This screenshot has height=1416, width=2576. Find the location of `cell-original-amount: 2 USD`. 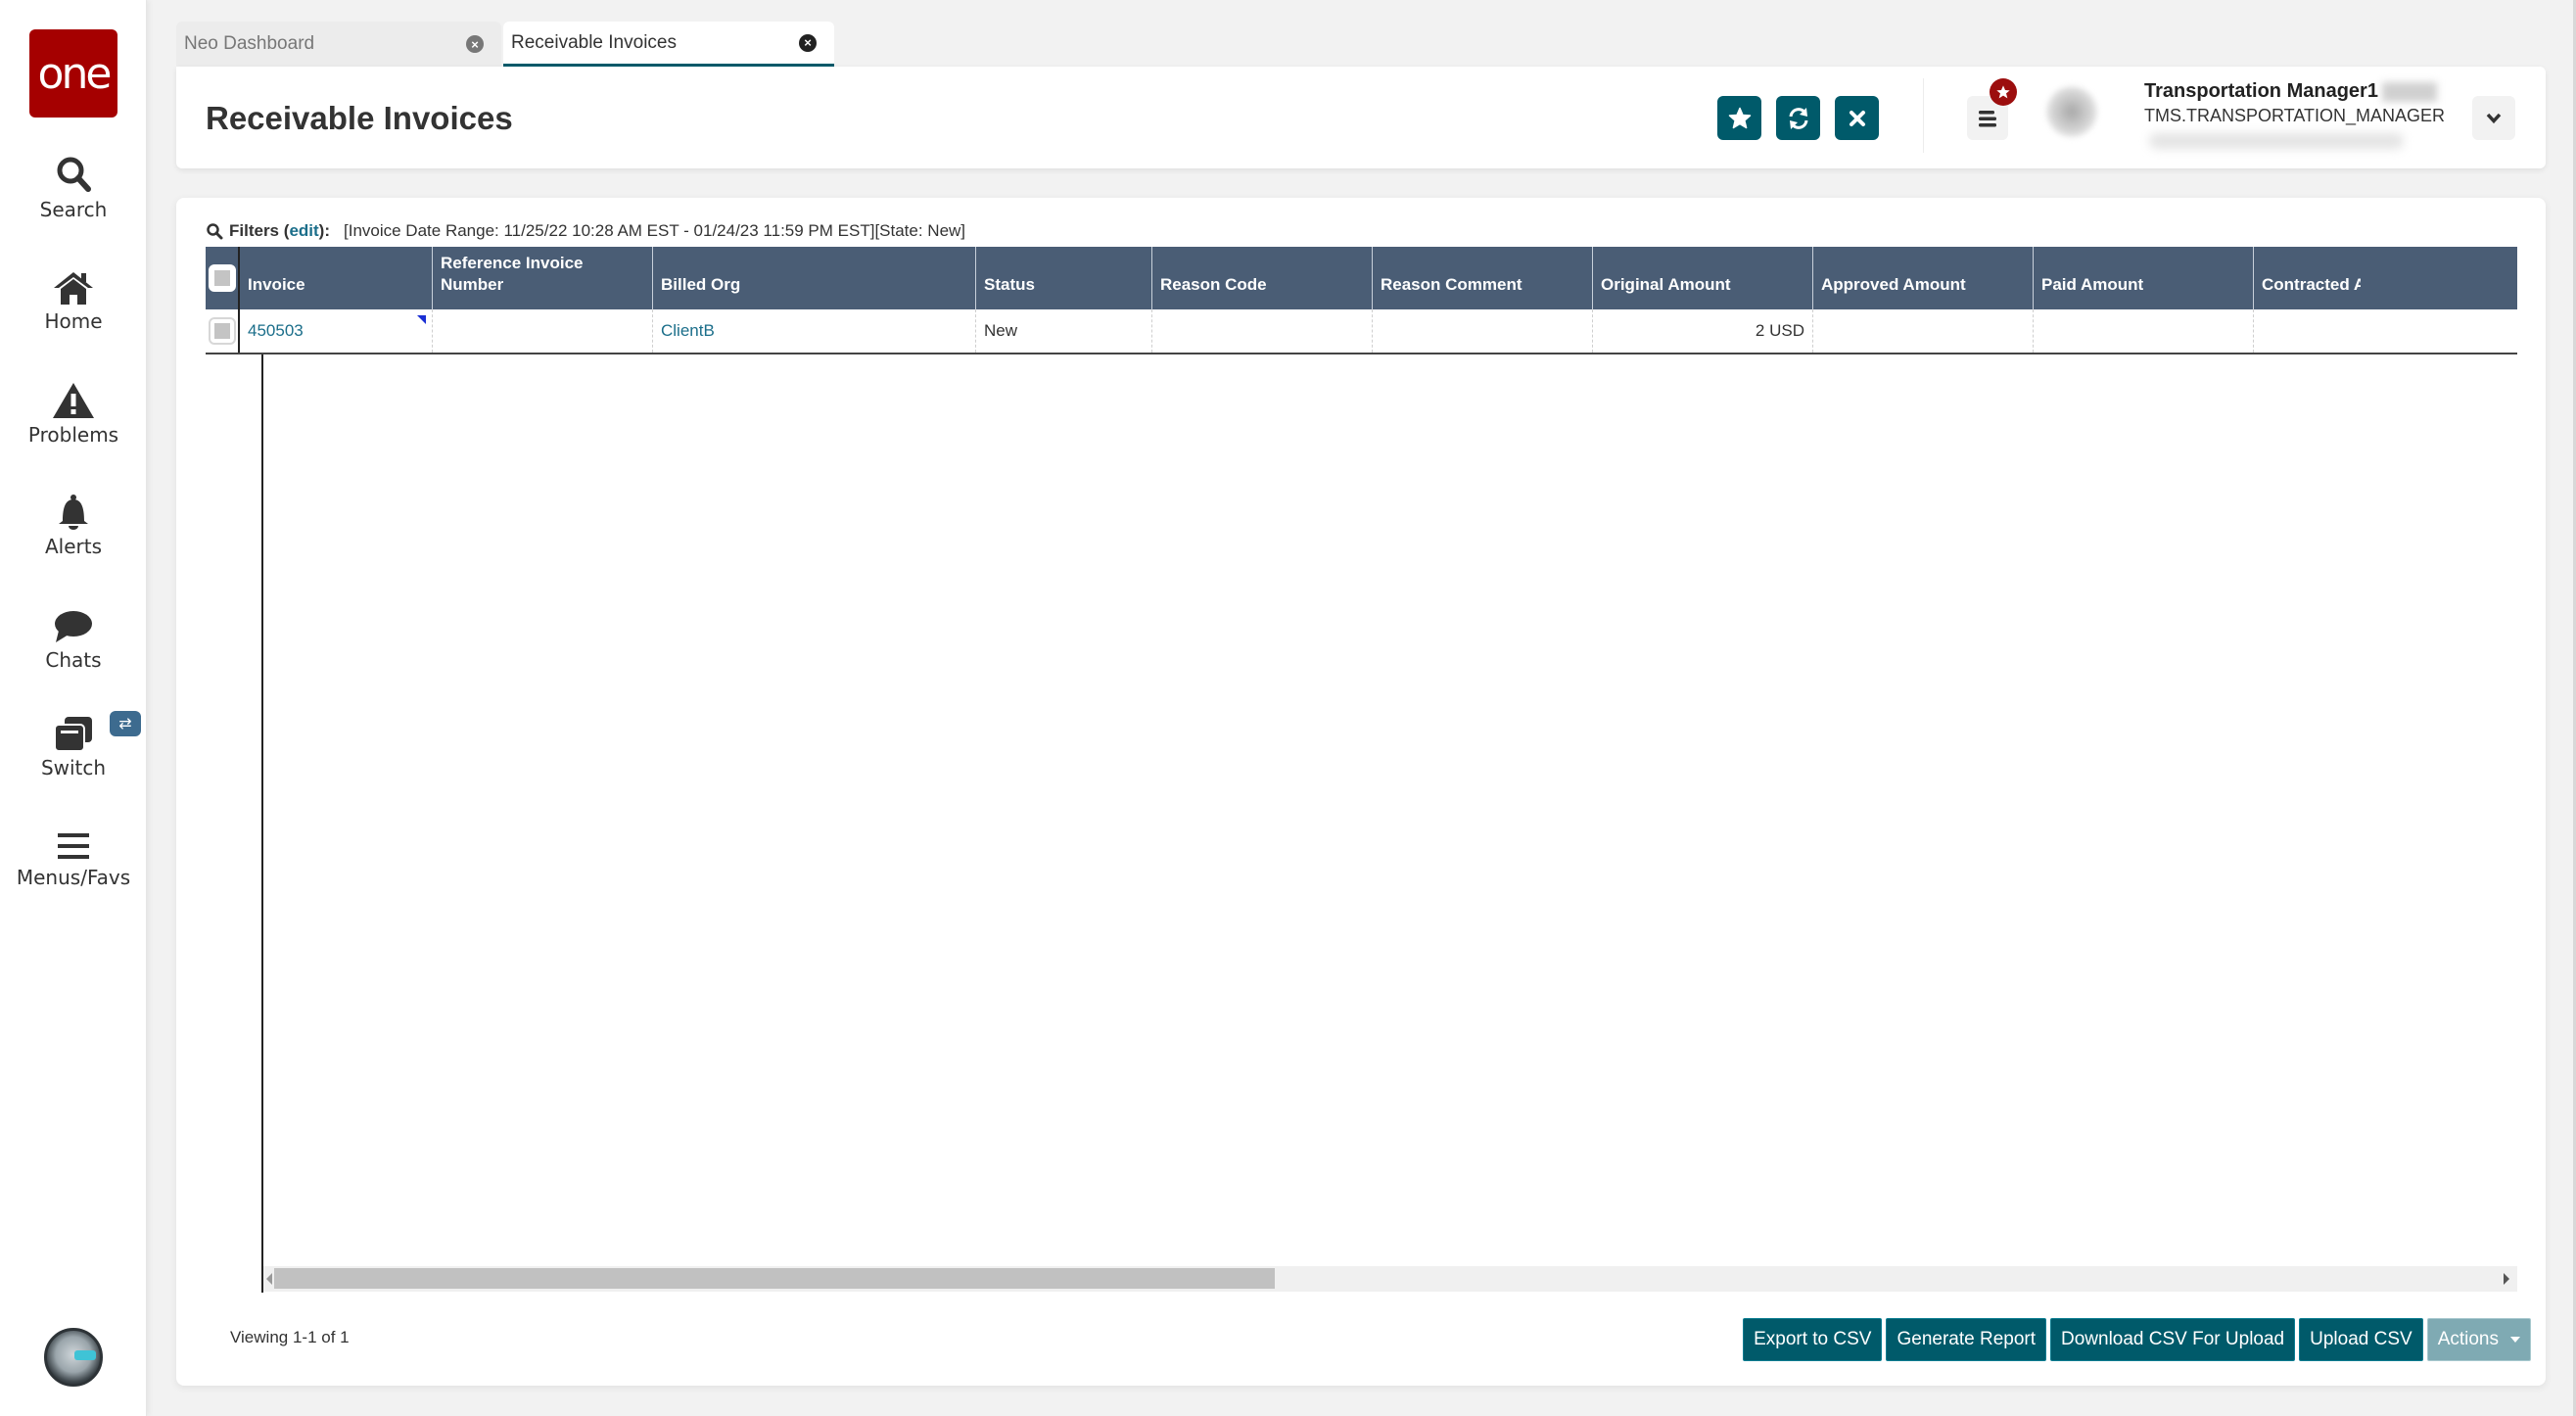

cell-original-amount: 2 USD is located at coordinates (1703, 331).